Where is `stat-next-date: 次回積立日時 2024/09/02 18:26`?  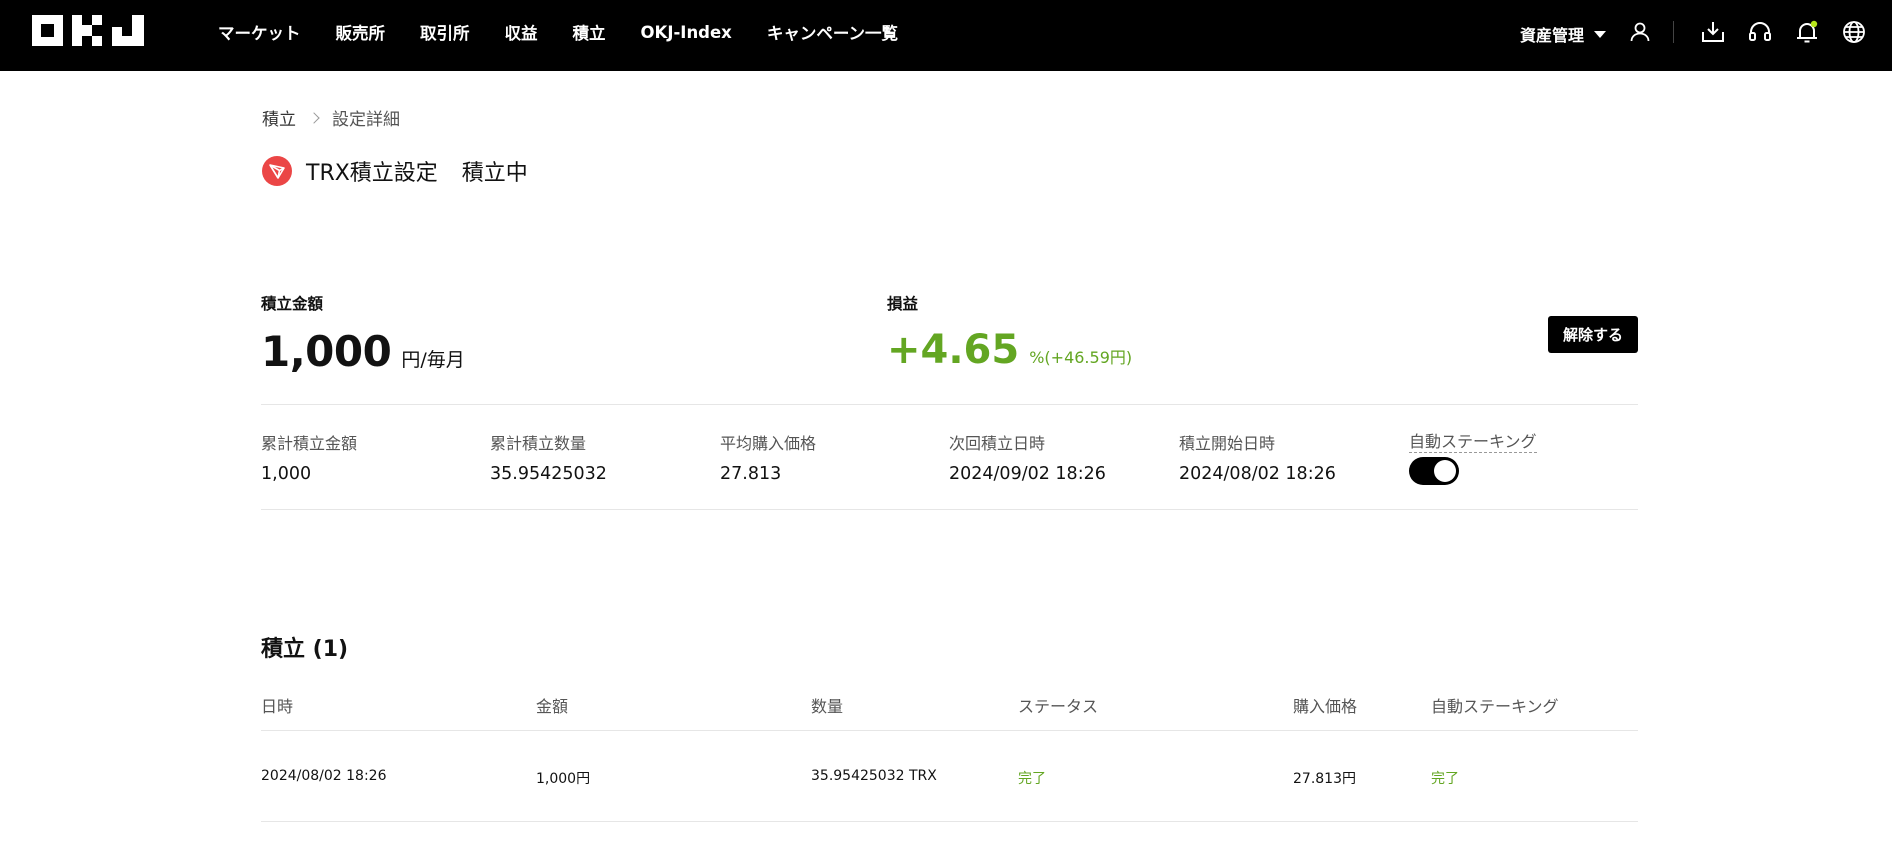
stat-next-date: 次回積立日時 2024/09/02 18:26 is located at coordinates (1027, 457).